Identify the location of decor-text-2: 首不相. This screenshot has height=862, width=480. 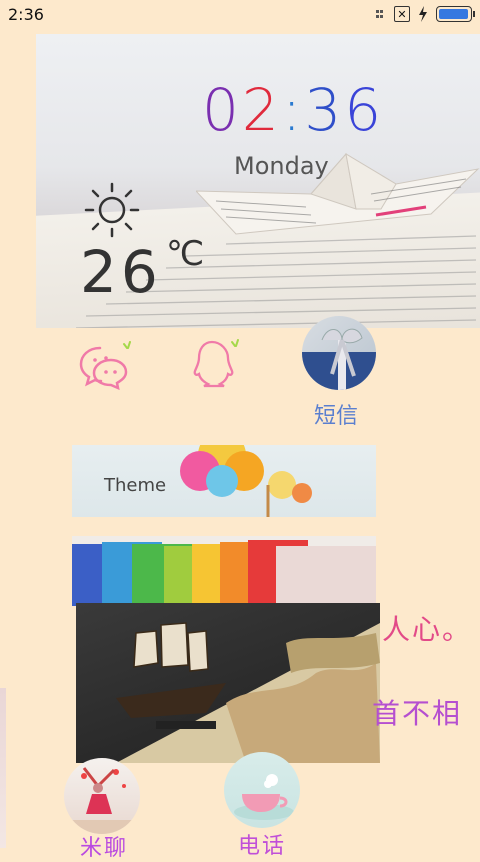
(417, 713).